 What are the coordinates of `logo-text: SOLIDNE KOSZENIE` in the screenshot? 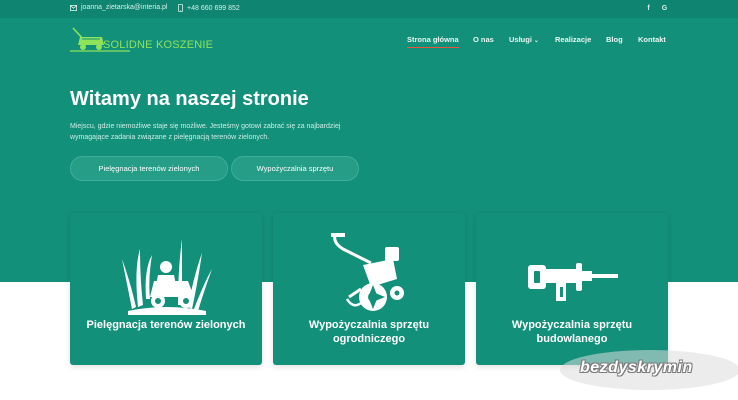 It's located at (158, 45).